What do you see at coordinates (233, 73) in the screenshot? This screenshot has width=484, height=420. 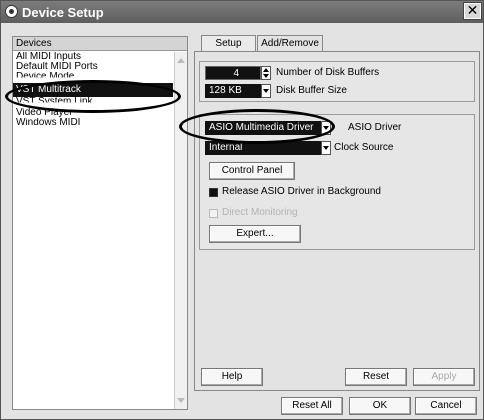 I see `disk-buffers-input: 4` at bounding box center [233, 73].